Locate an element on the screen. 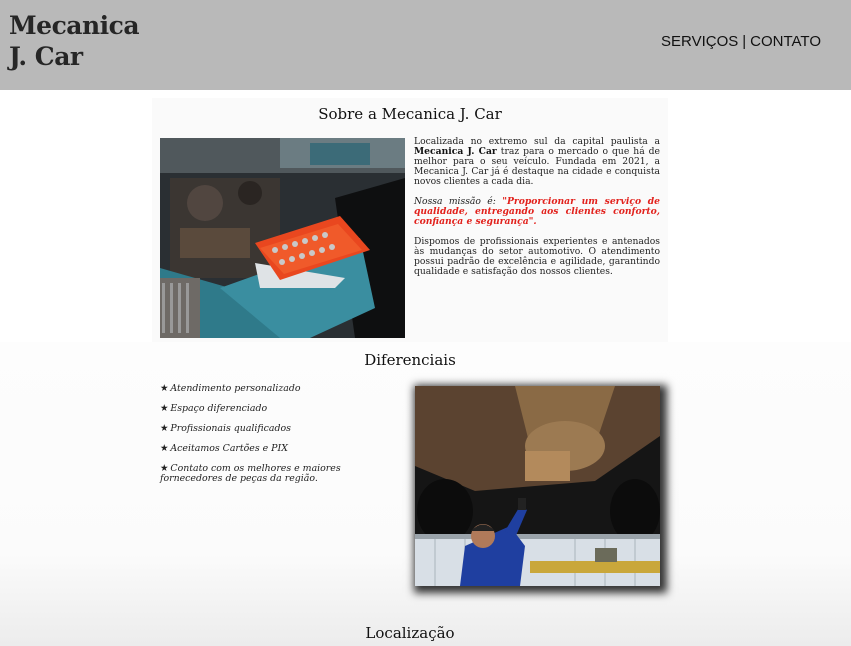 This screenshot has height=646, width=851. list-item: ★ Atendimento personalizado is located at coordinates (283, 389).